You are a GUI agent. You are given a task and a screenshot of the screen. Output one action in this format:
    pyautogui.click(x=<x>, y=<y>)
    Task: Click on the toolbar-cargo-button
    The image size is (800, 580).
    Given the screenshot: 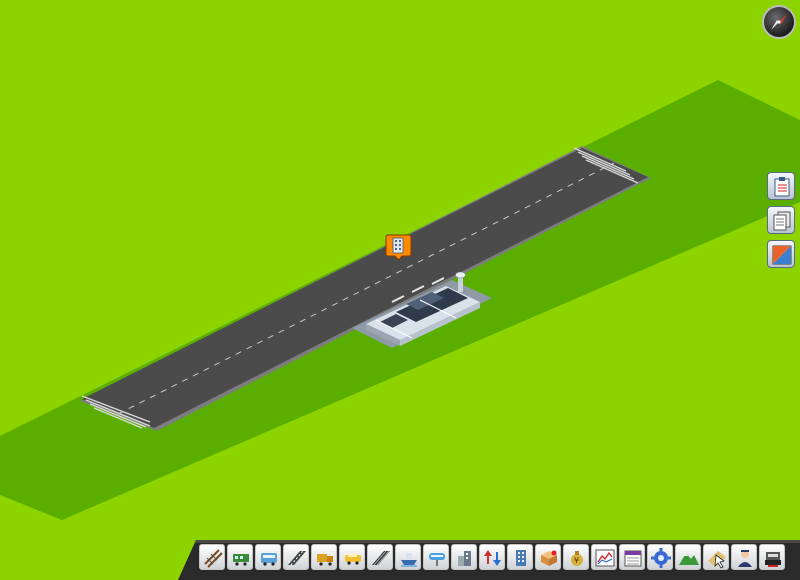 What is the action you would take?
    pyautogui.click(x=548, y=557)
    